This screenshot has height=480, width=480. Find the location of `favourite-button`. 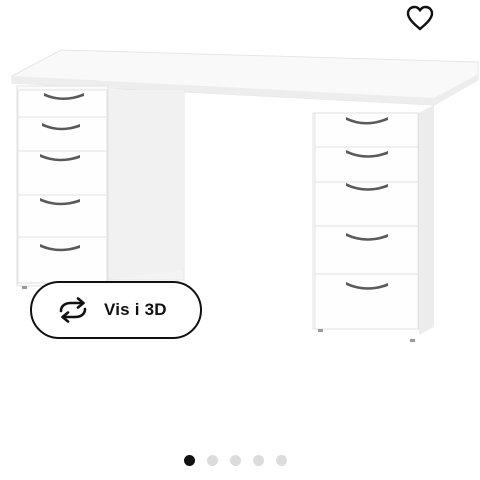

favourite-button is located at coordinates (420, 18).